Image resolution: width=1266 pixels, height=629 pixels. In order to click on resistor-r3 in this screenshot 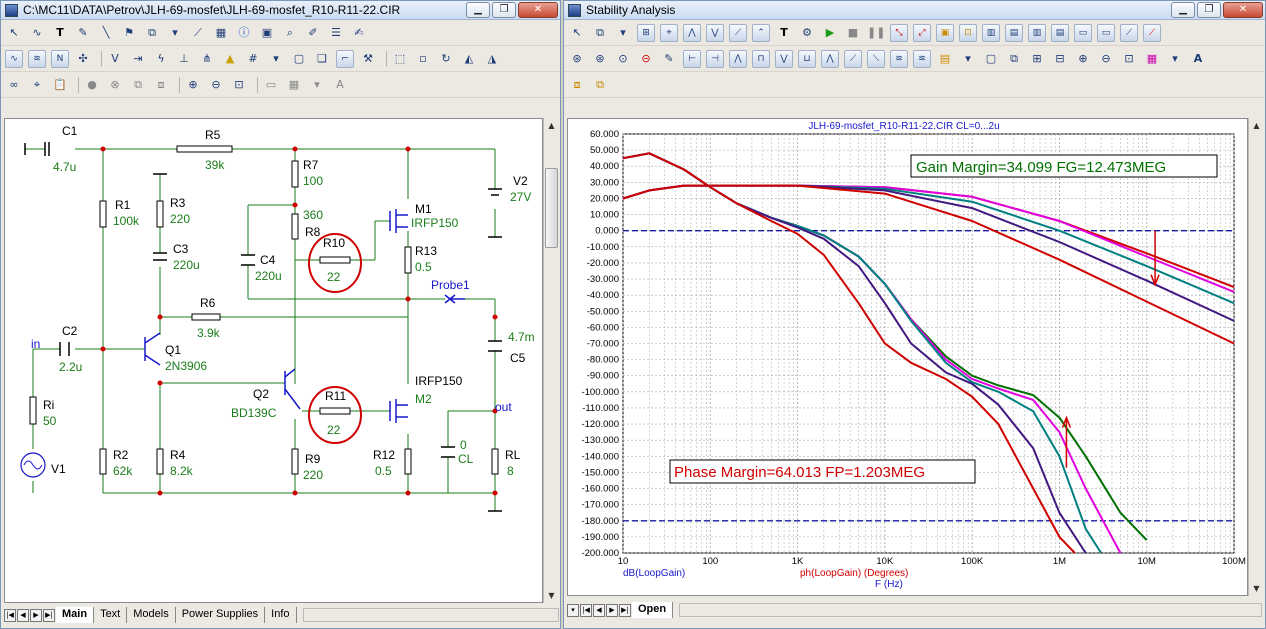, I will do `click(160, 214)`.